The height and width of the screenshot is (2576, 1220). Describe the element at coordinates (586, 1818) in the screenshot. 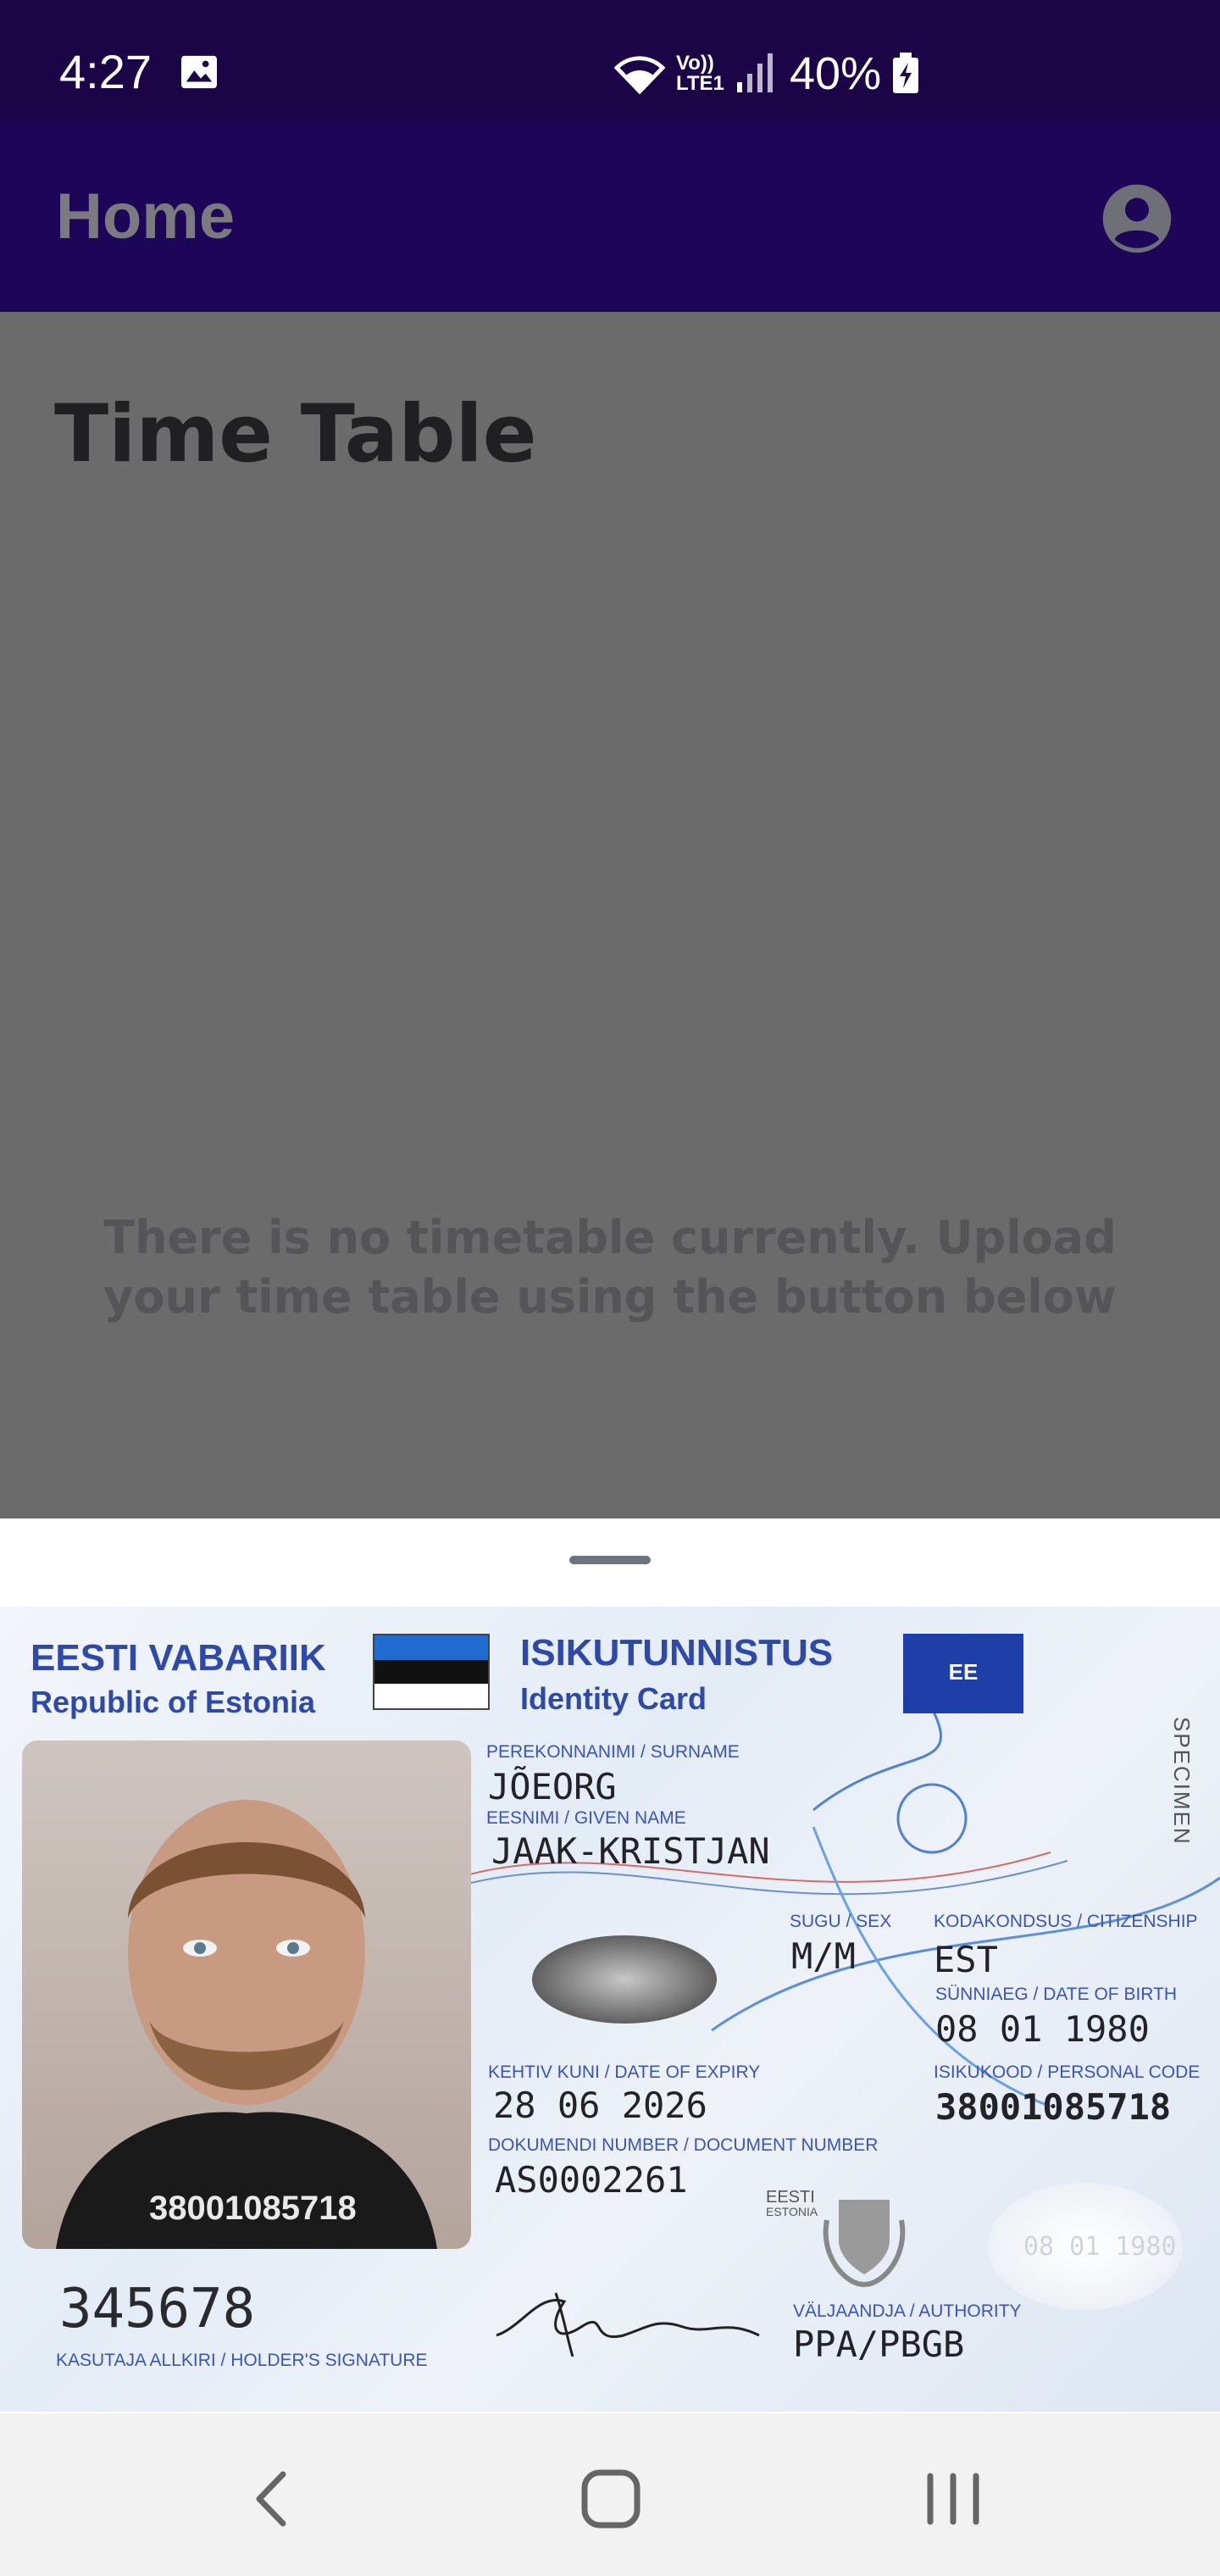

I see `given-name-label: EESNIMI / GIVEN NAME` at that location.